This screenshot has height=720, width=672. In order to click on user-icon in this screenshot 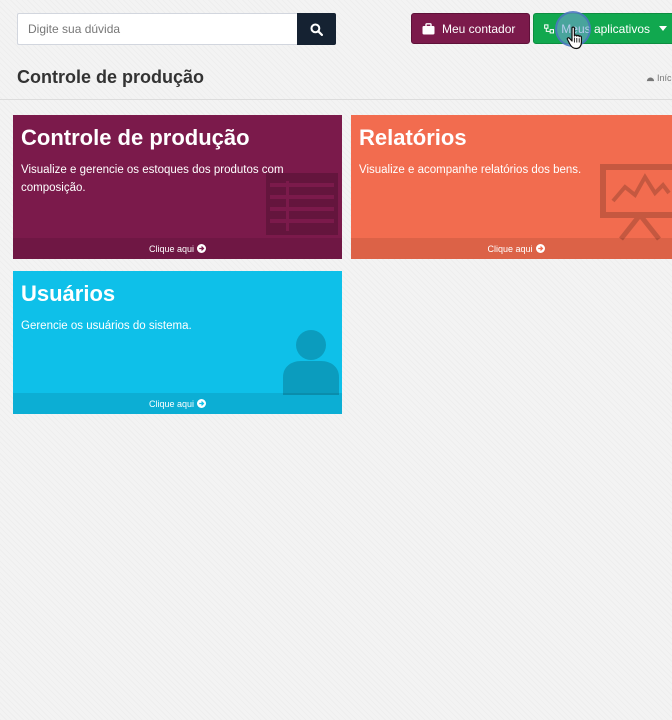, I will do `click(311, 362)`.